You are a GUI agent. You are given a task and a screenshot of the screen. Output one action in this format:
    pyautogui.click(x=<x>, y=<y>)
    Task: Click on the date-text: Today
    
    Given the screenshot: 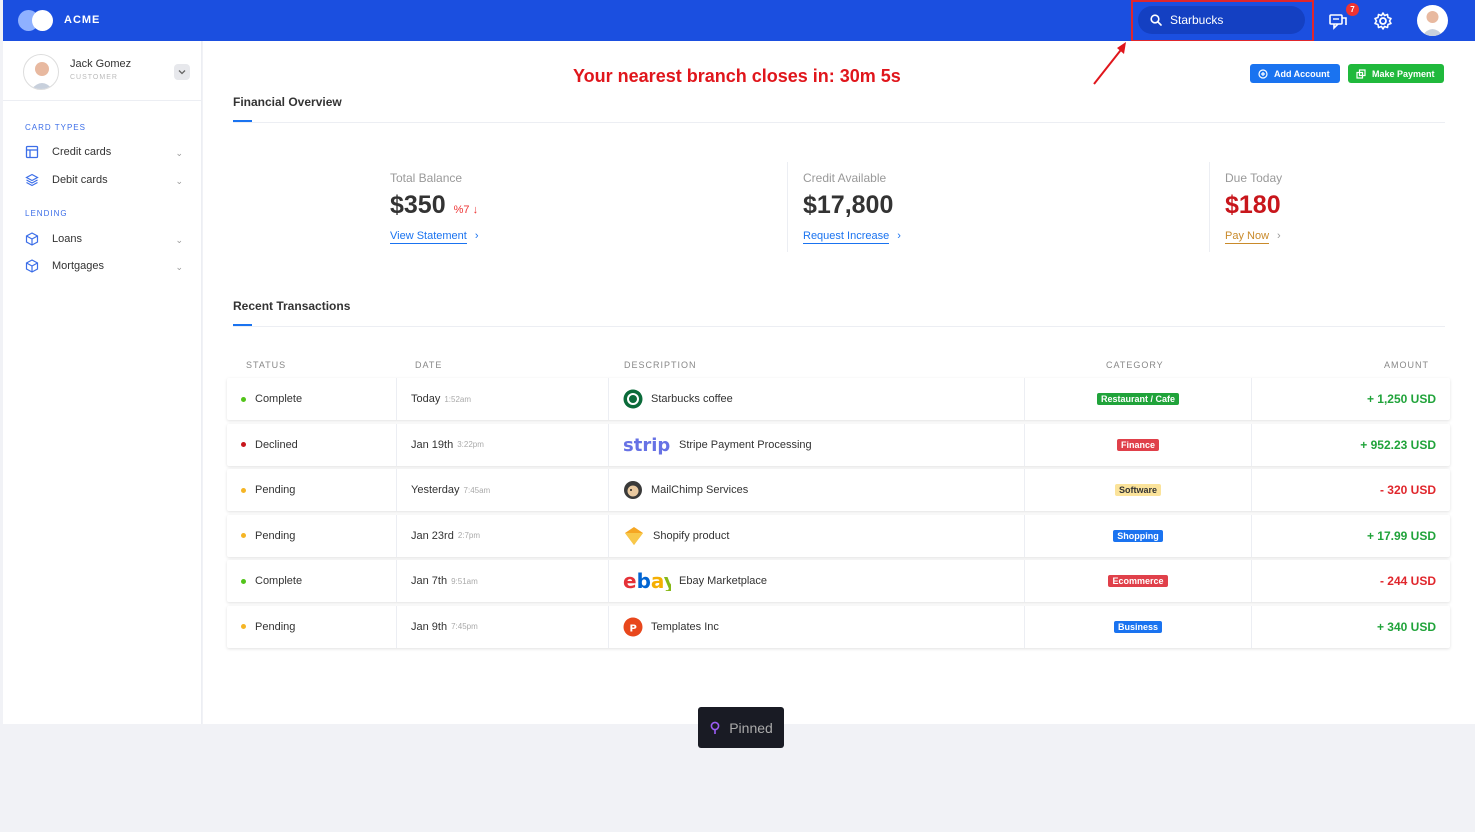 What is the action you would take?
    pyautogui.click(x=426, y=399)
    